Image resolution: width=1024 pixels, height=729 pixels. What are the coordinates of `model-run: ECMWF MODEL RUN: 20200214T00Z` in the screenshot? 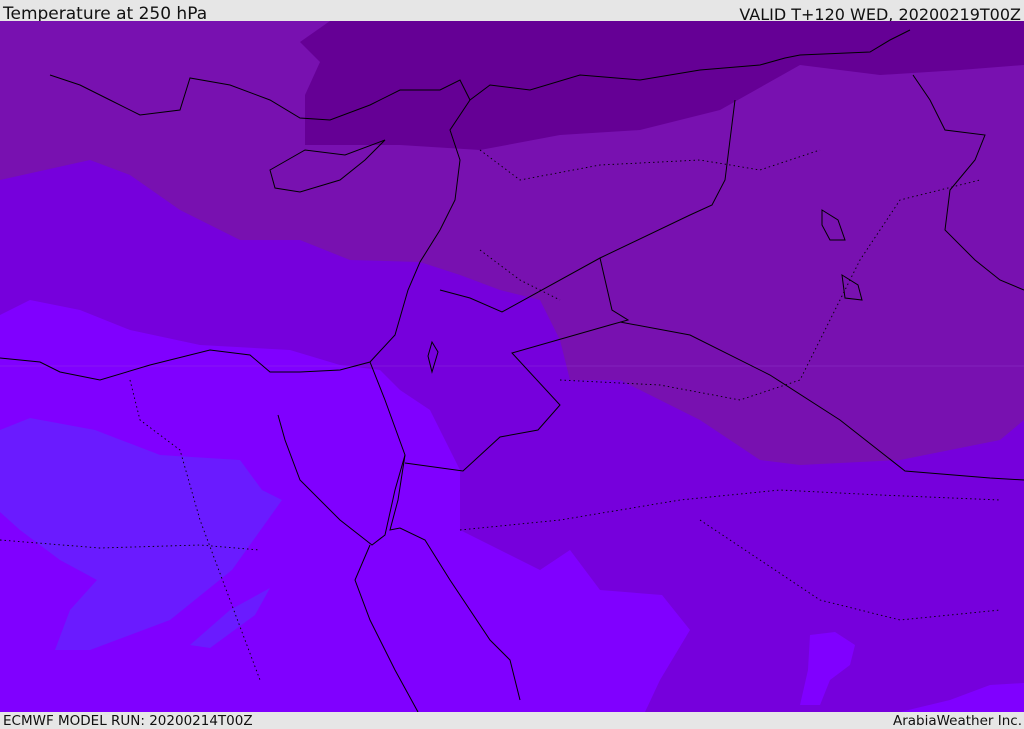 It's located at (128, 721).